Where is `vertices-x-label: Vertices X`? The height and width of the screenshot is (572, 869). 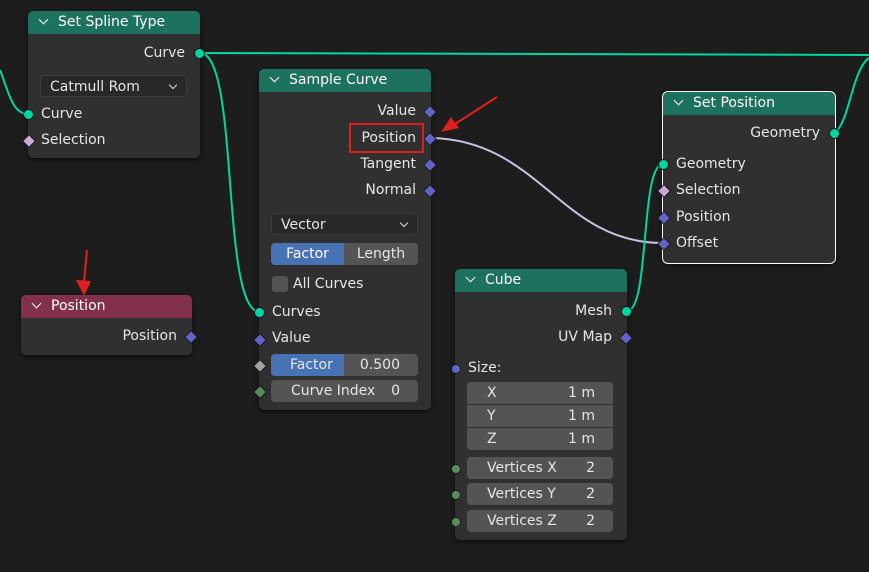 vertices-x-label: Vertices X is located at coordinates (522, 468).